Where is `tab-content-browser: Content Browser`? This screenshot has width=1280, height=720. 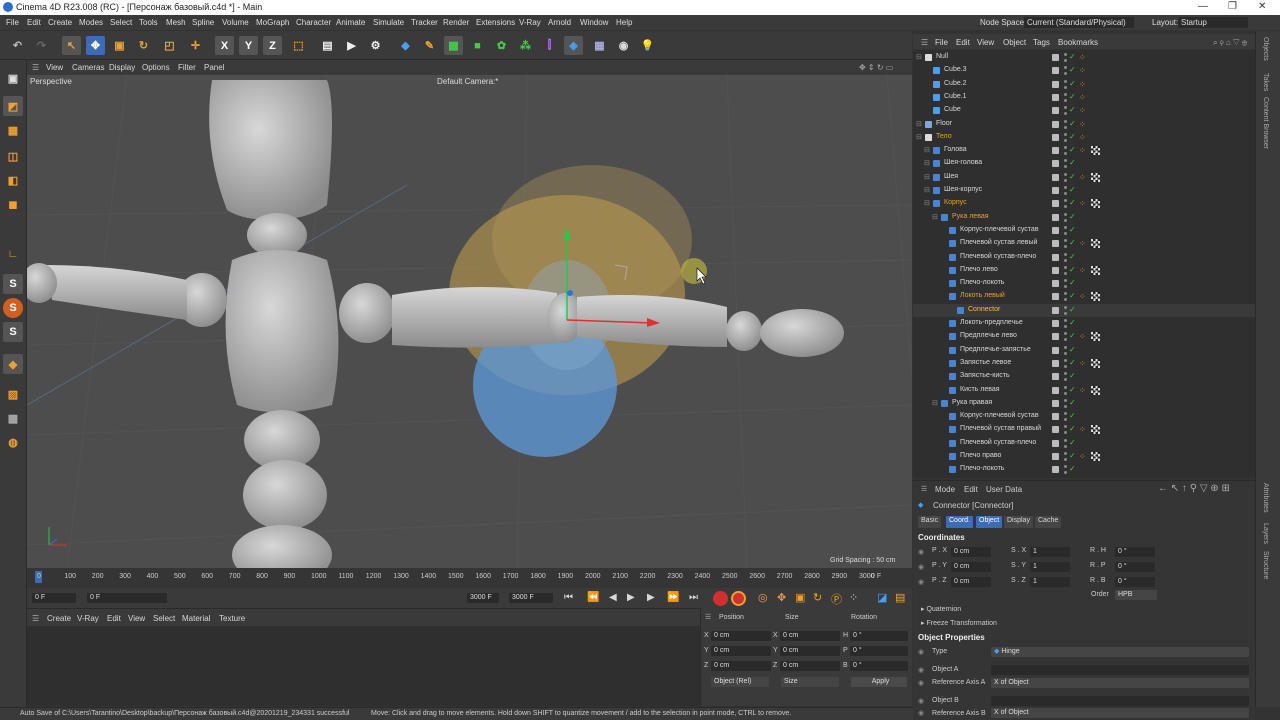 tab-content-browser: Content Browser is located at coordinates (1265, 123).